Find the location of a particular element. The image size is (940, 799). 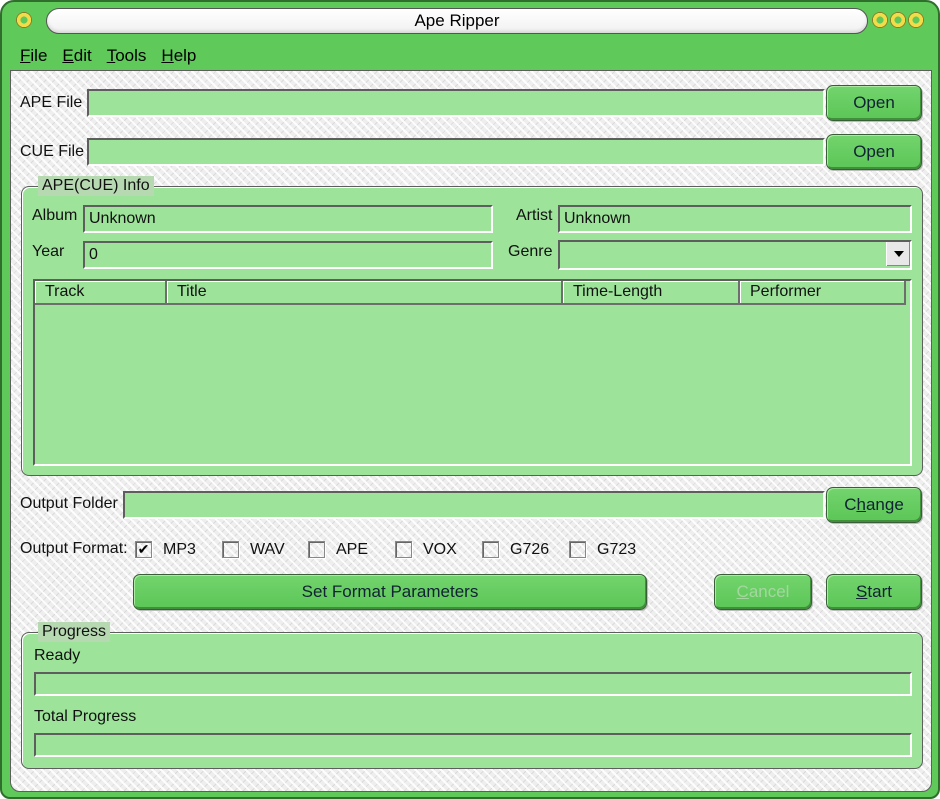

menu-accel: H is located at coordinates (167, 55).